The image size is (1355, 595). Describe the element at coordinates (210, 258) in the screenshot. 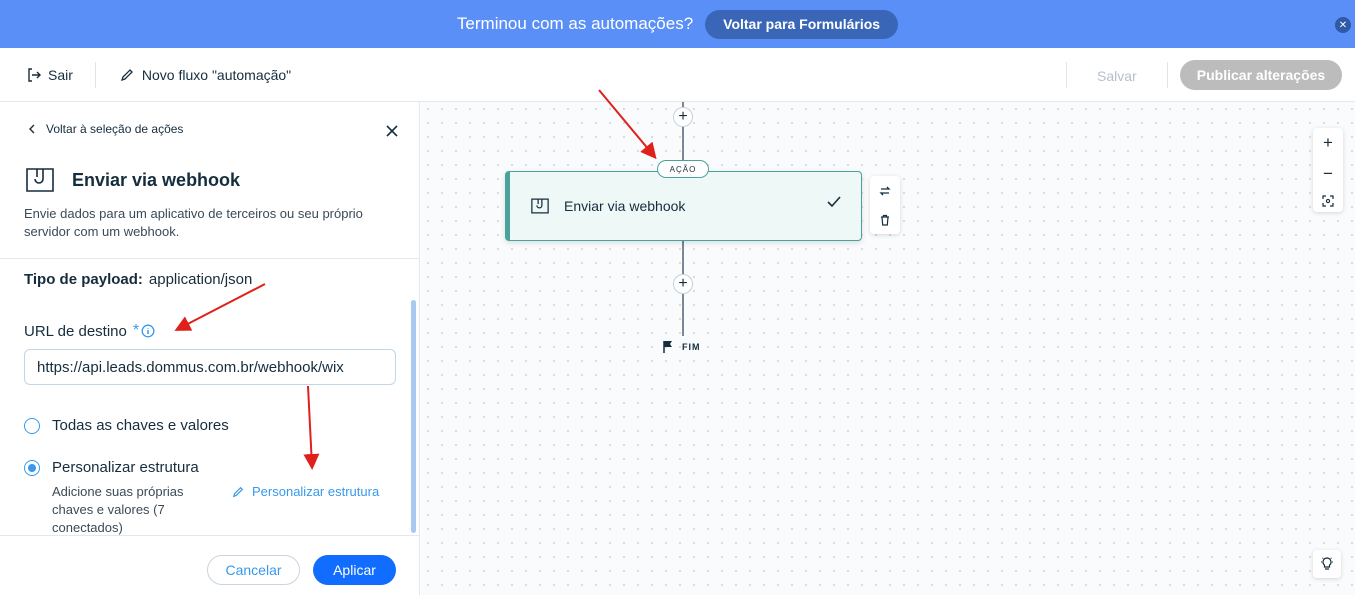

I see `panel-divider` at that location.